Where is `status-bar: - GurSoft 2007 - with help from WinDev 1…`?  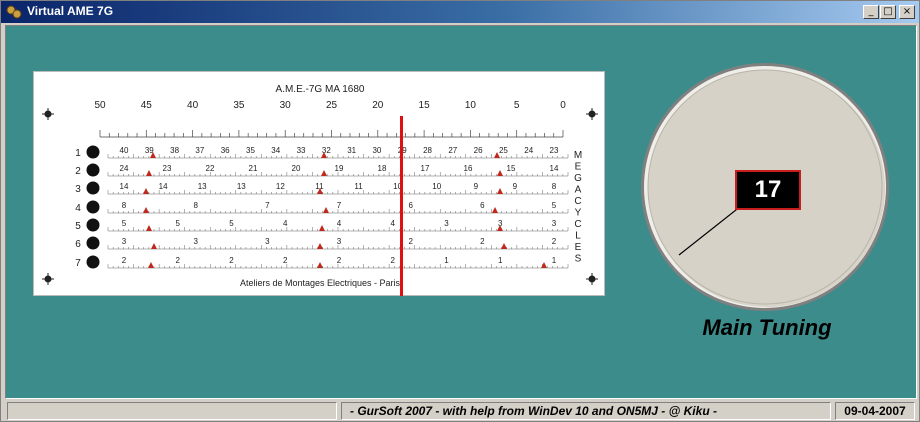
status-bar: - GurSoft 2007 - with help from WinDev 1… is located at coordinates (461, 411).